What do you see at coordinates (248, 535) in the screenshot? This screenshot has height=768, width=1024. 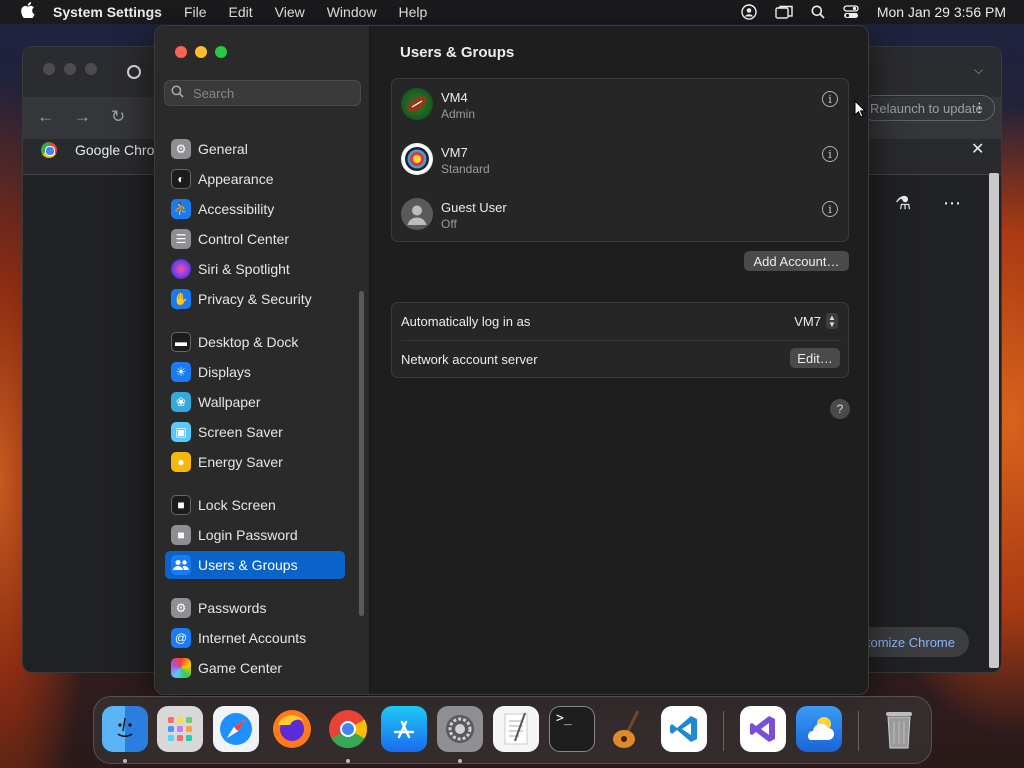 I see `sidebar-item-label: Login Password` at bounding box center [248, 535].